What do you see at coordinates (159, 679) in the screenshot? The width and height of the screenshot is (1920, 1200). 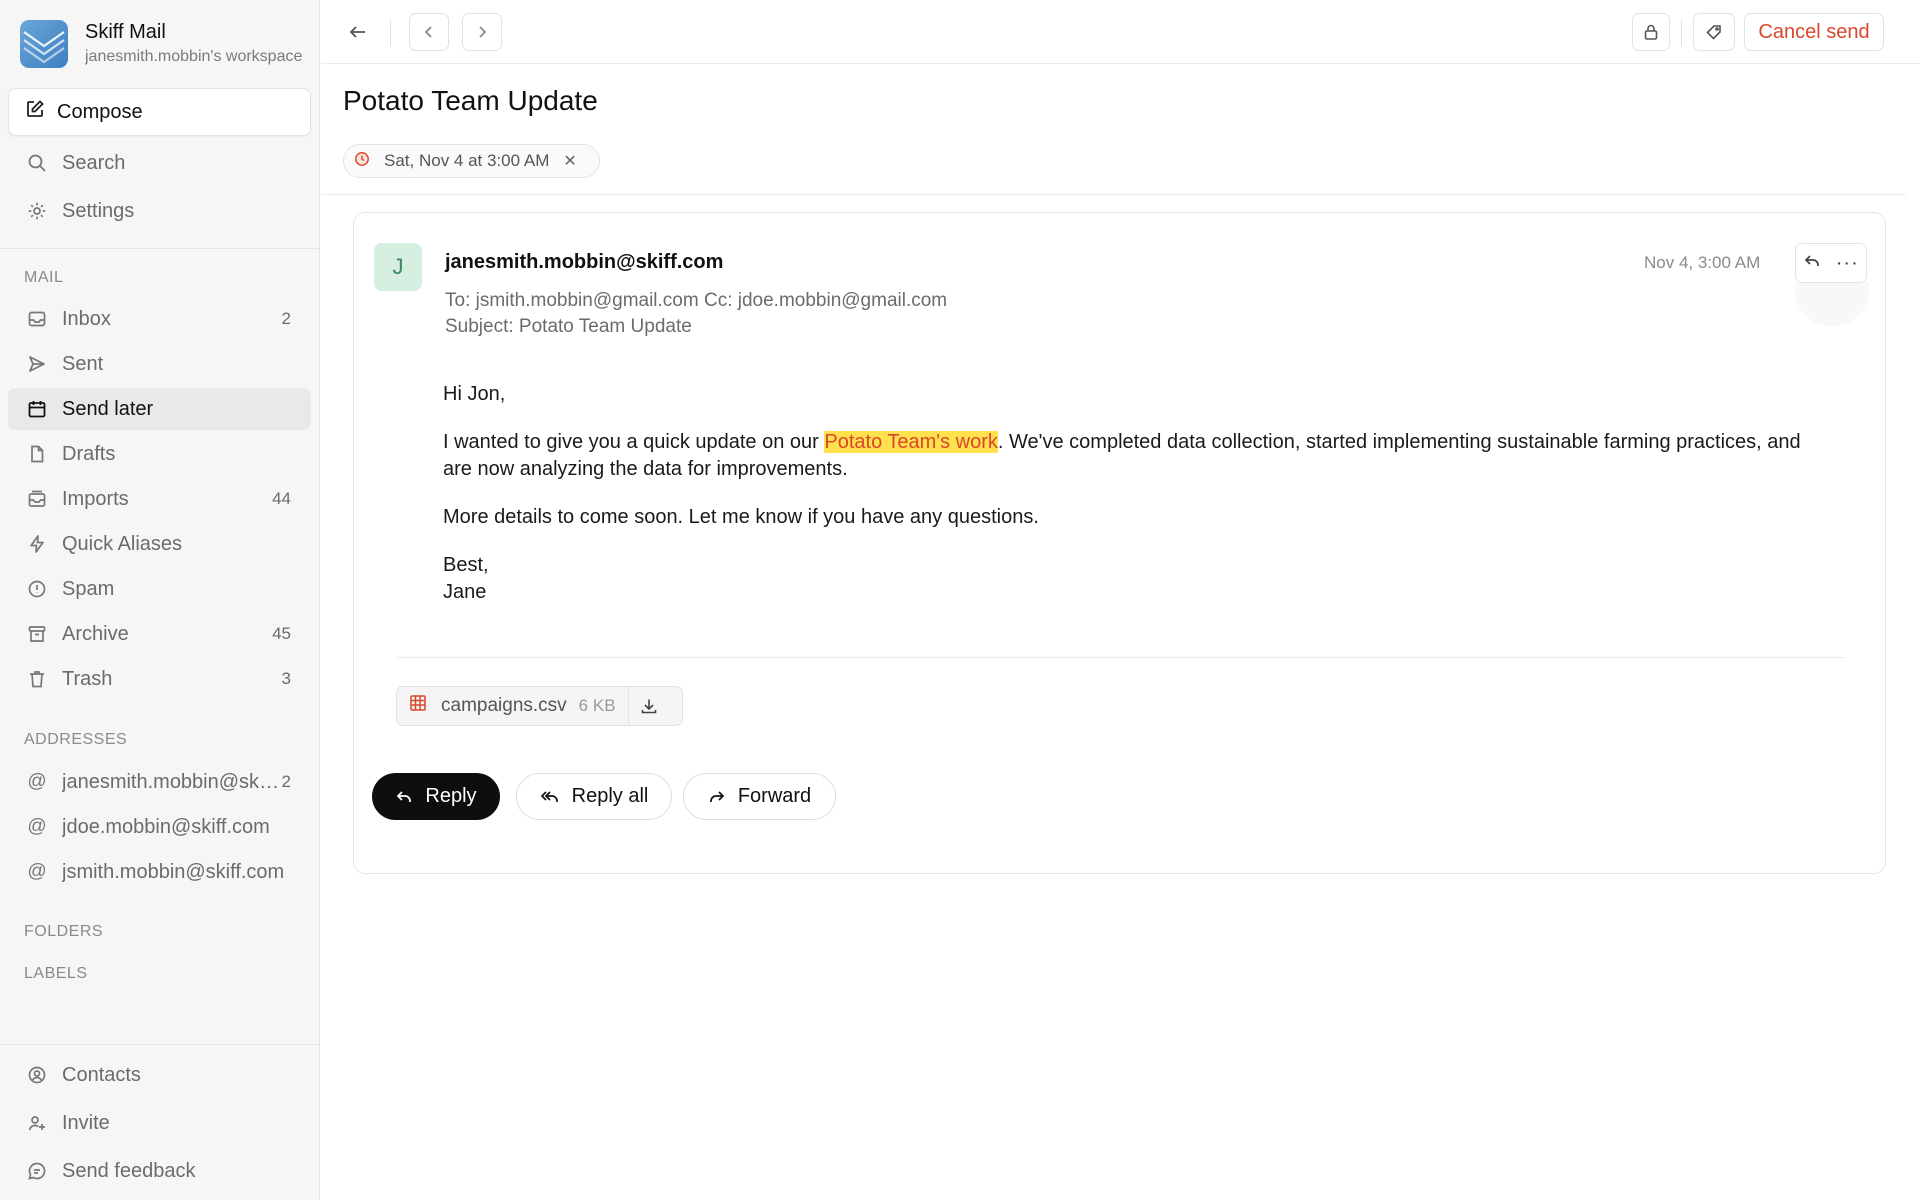 I see `sidebar-item-trash: Trash 3` at bounding box center [159, 679].